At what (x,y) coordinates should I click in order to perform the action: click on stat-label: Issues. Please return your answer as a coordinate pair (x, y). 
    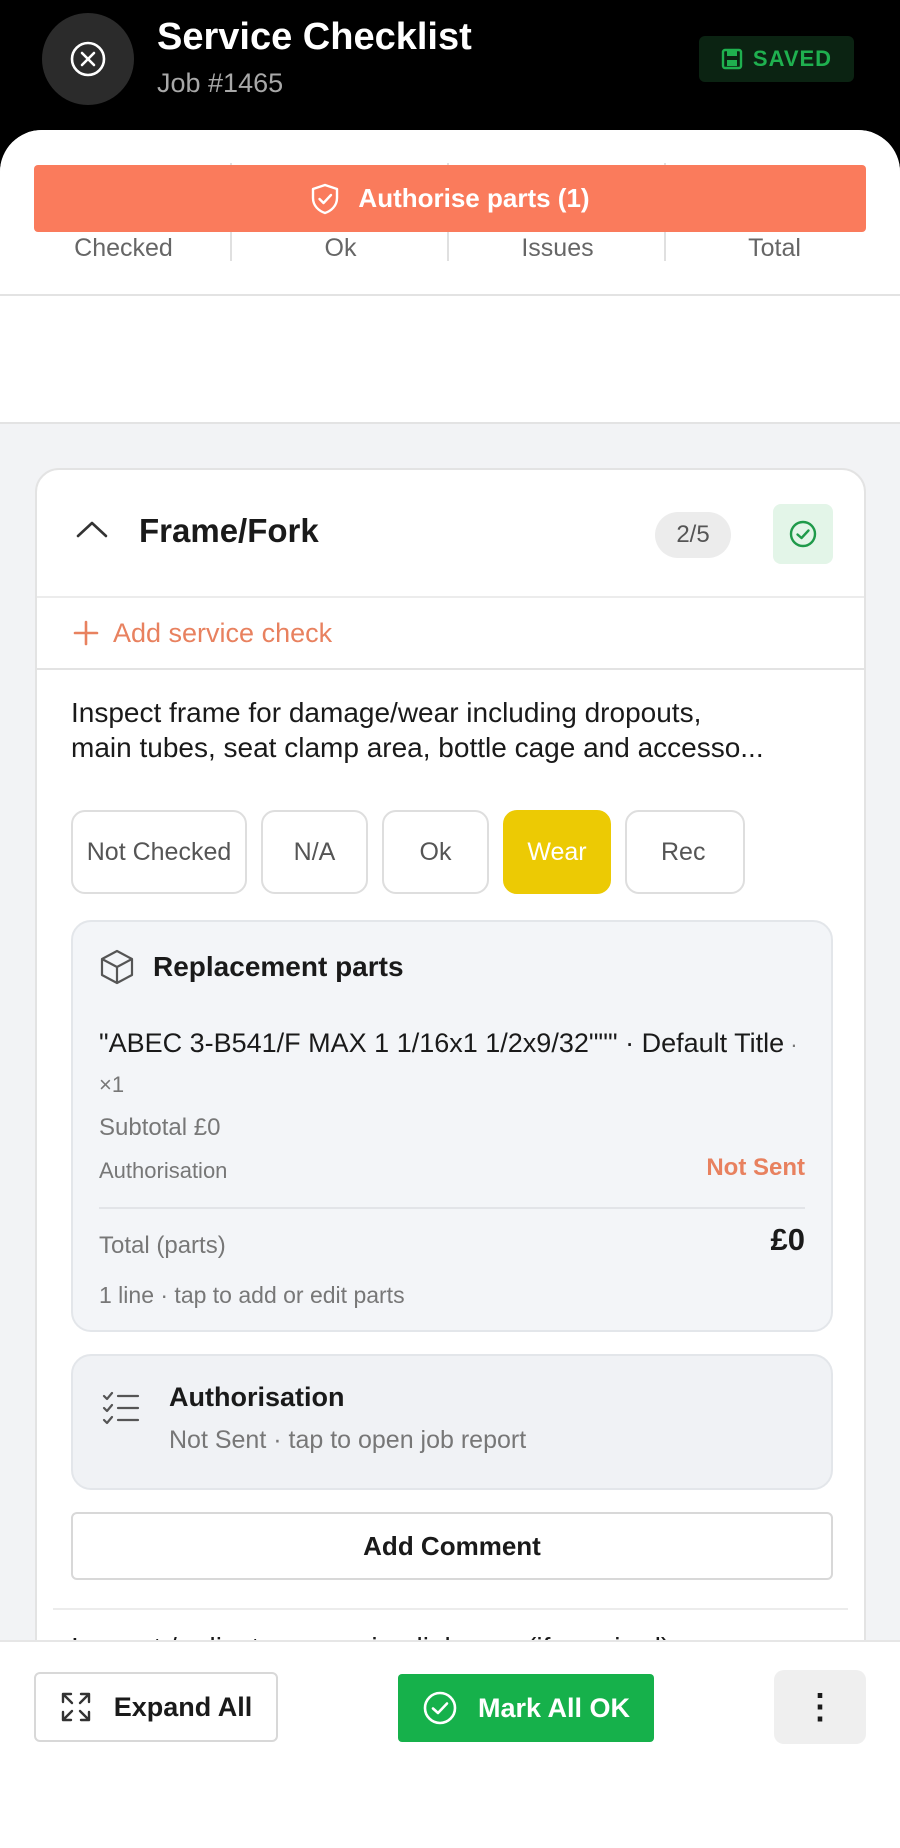
    Looking at the image, I should click on (557, 248).